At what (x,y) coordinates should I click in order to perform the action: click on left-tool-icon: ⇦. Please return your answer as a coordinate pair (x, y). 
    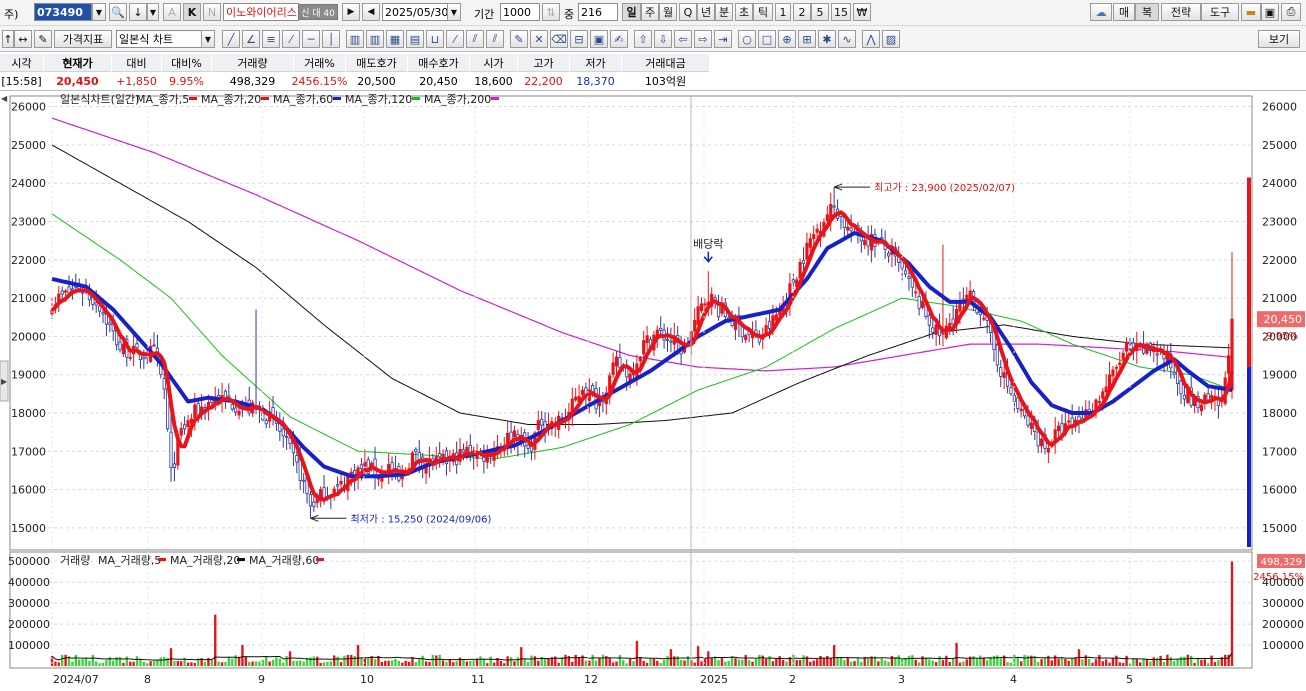
    Looking at the image, I should click on (683, 39).